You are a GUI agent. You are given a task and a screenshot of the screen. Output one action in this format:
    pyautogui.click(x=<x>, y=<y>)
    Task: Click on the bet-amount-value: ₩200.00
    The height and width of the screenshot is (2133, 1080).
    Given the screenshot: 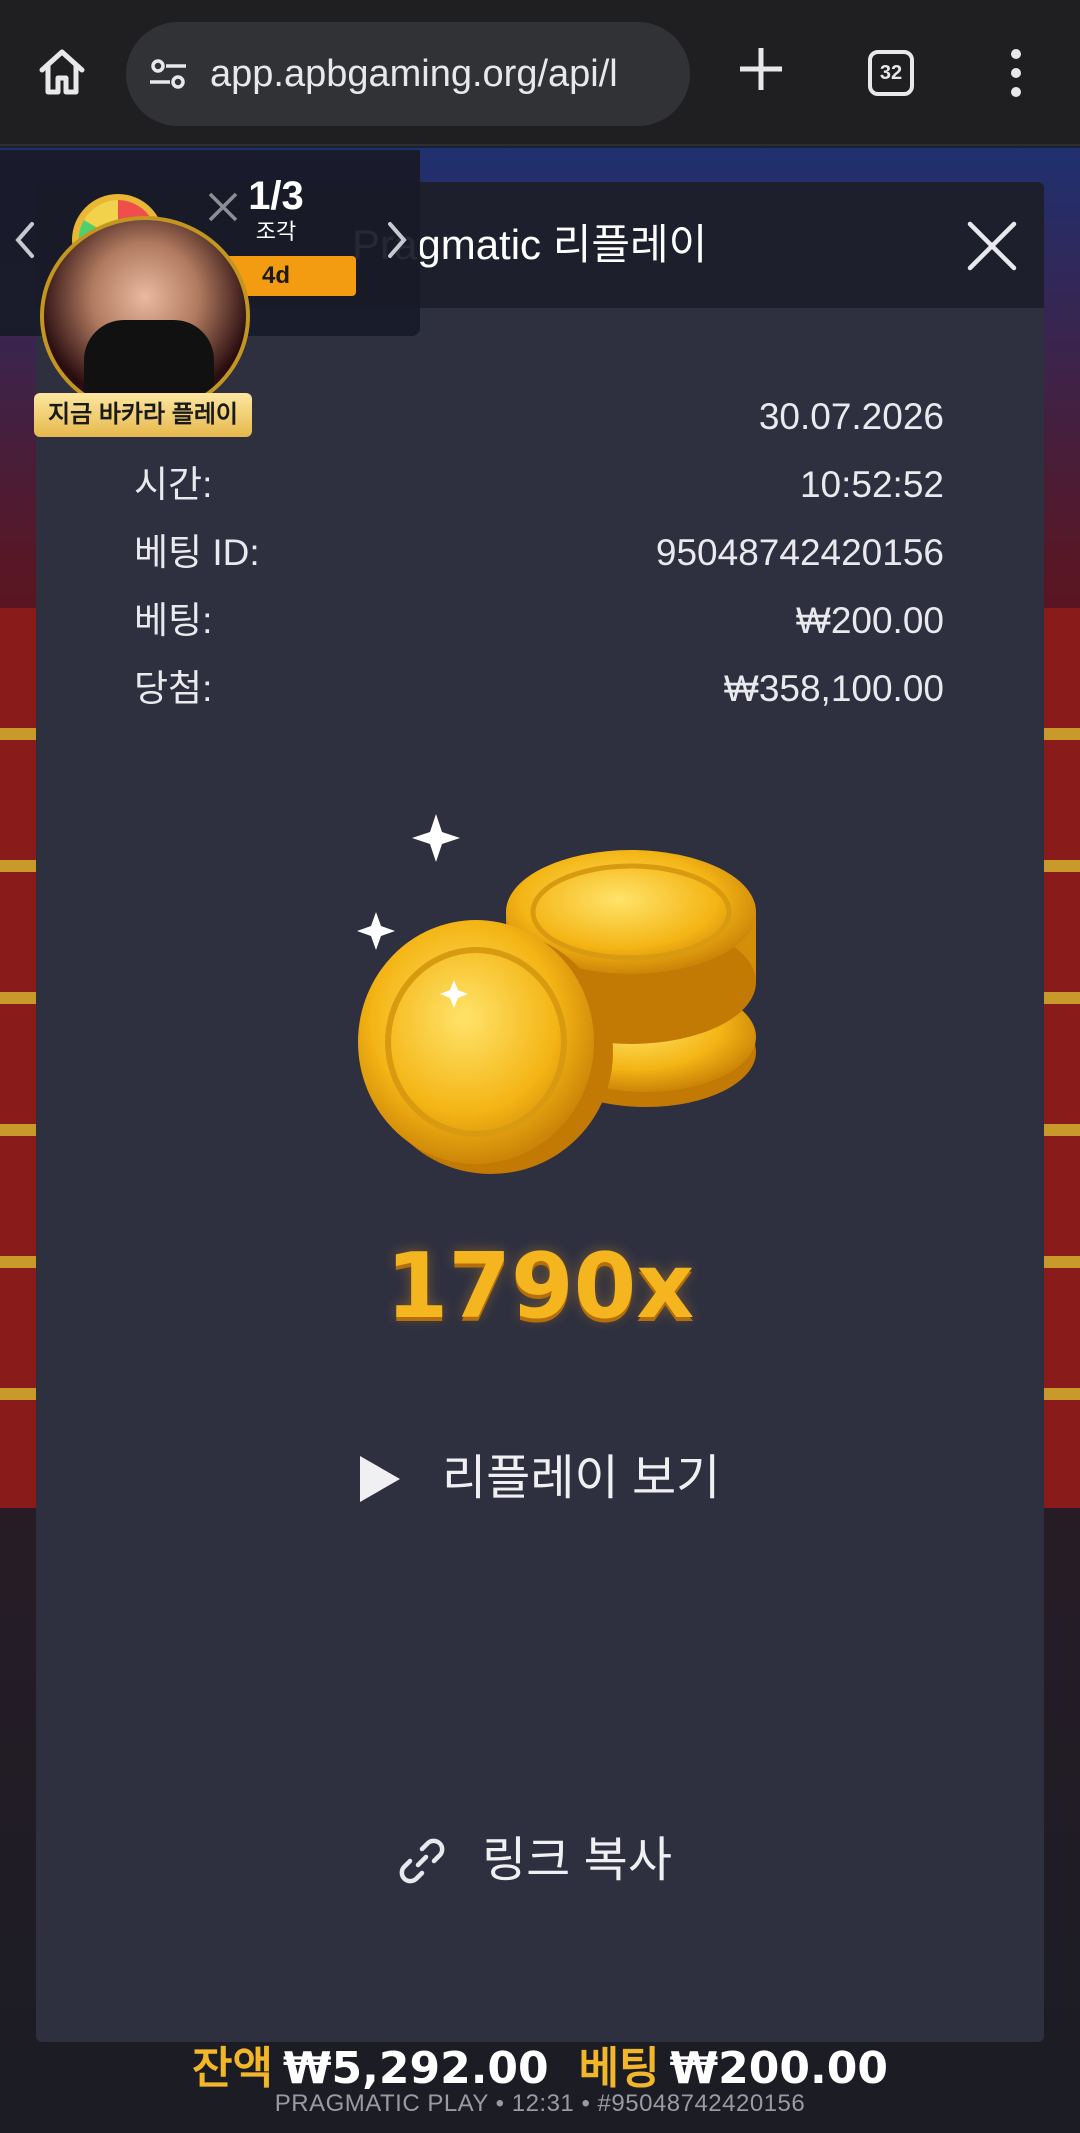 What is the action you would take?
    pyautogui.click(x=869, y=620)
    